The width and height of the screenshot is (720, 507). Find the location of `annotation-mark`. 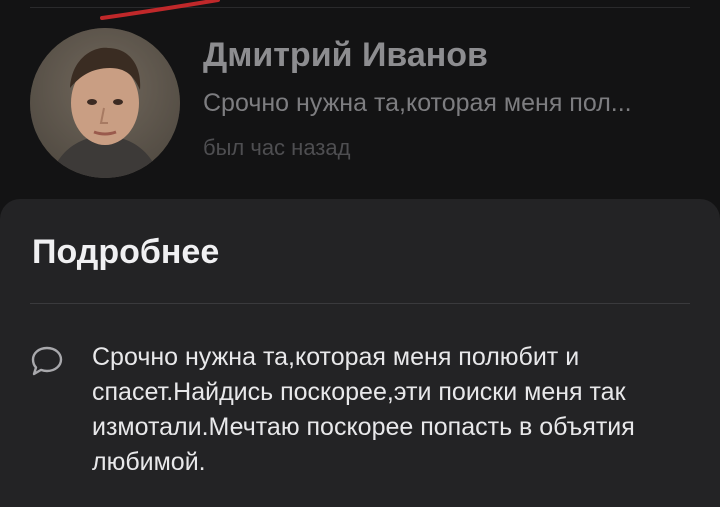

annotation-mark is located at coordinates (160, 10).